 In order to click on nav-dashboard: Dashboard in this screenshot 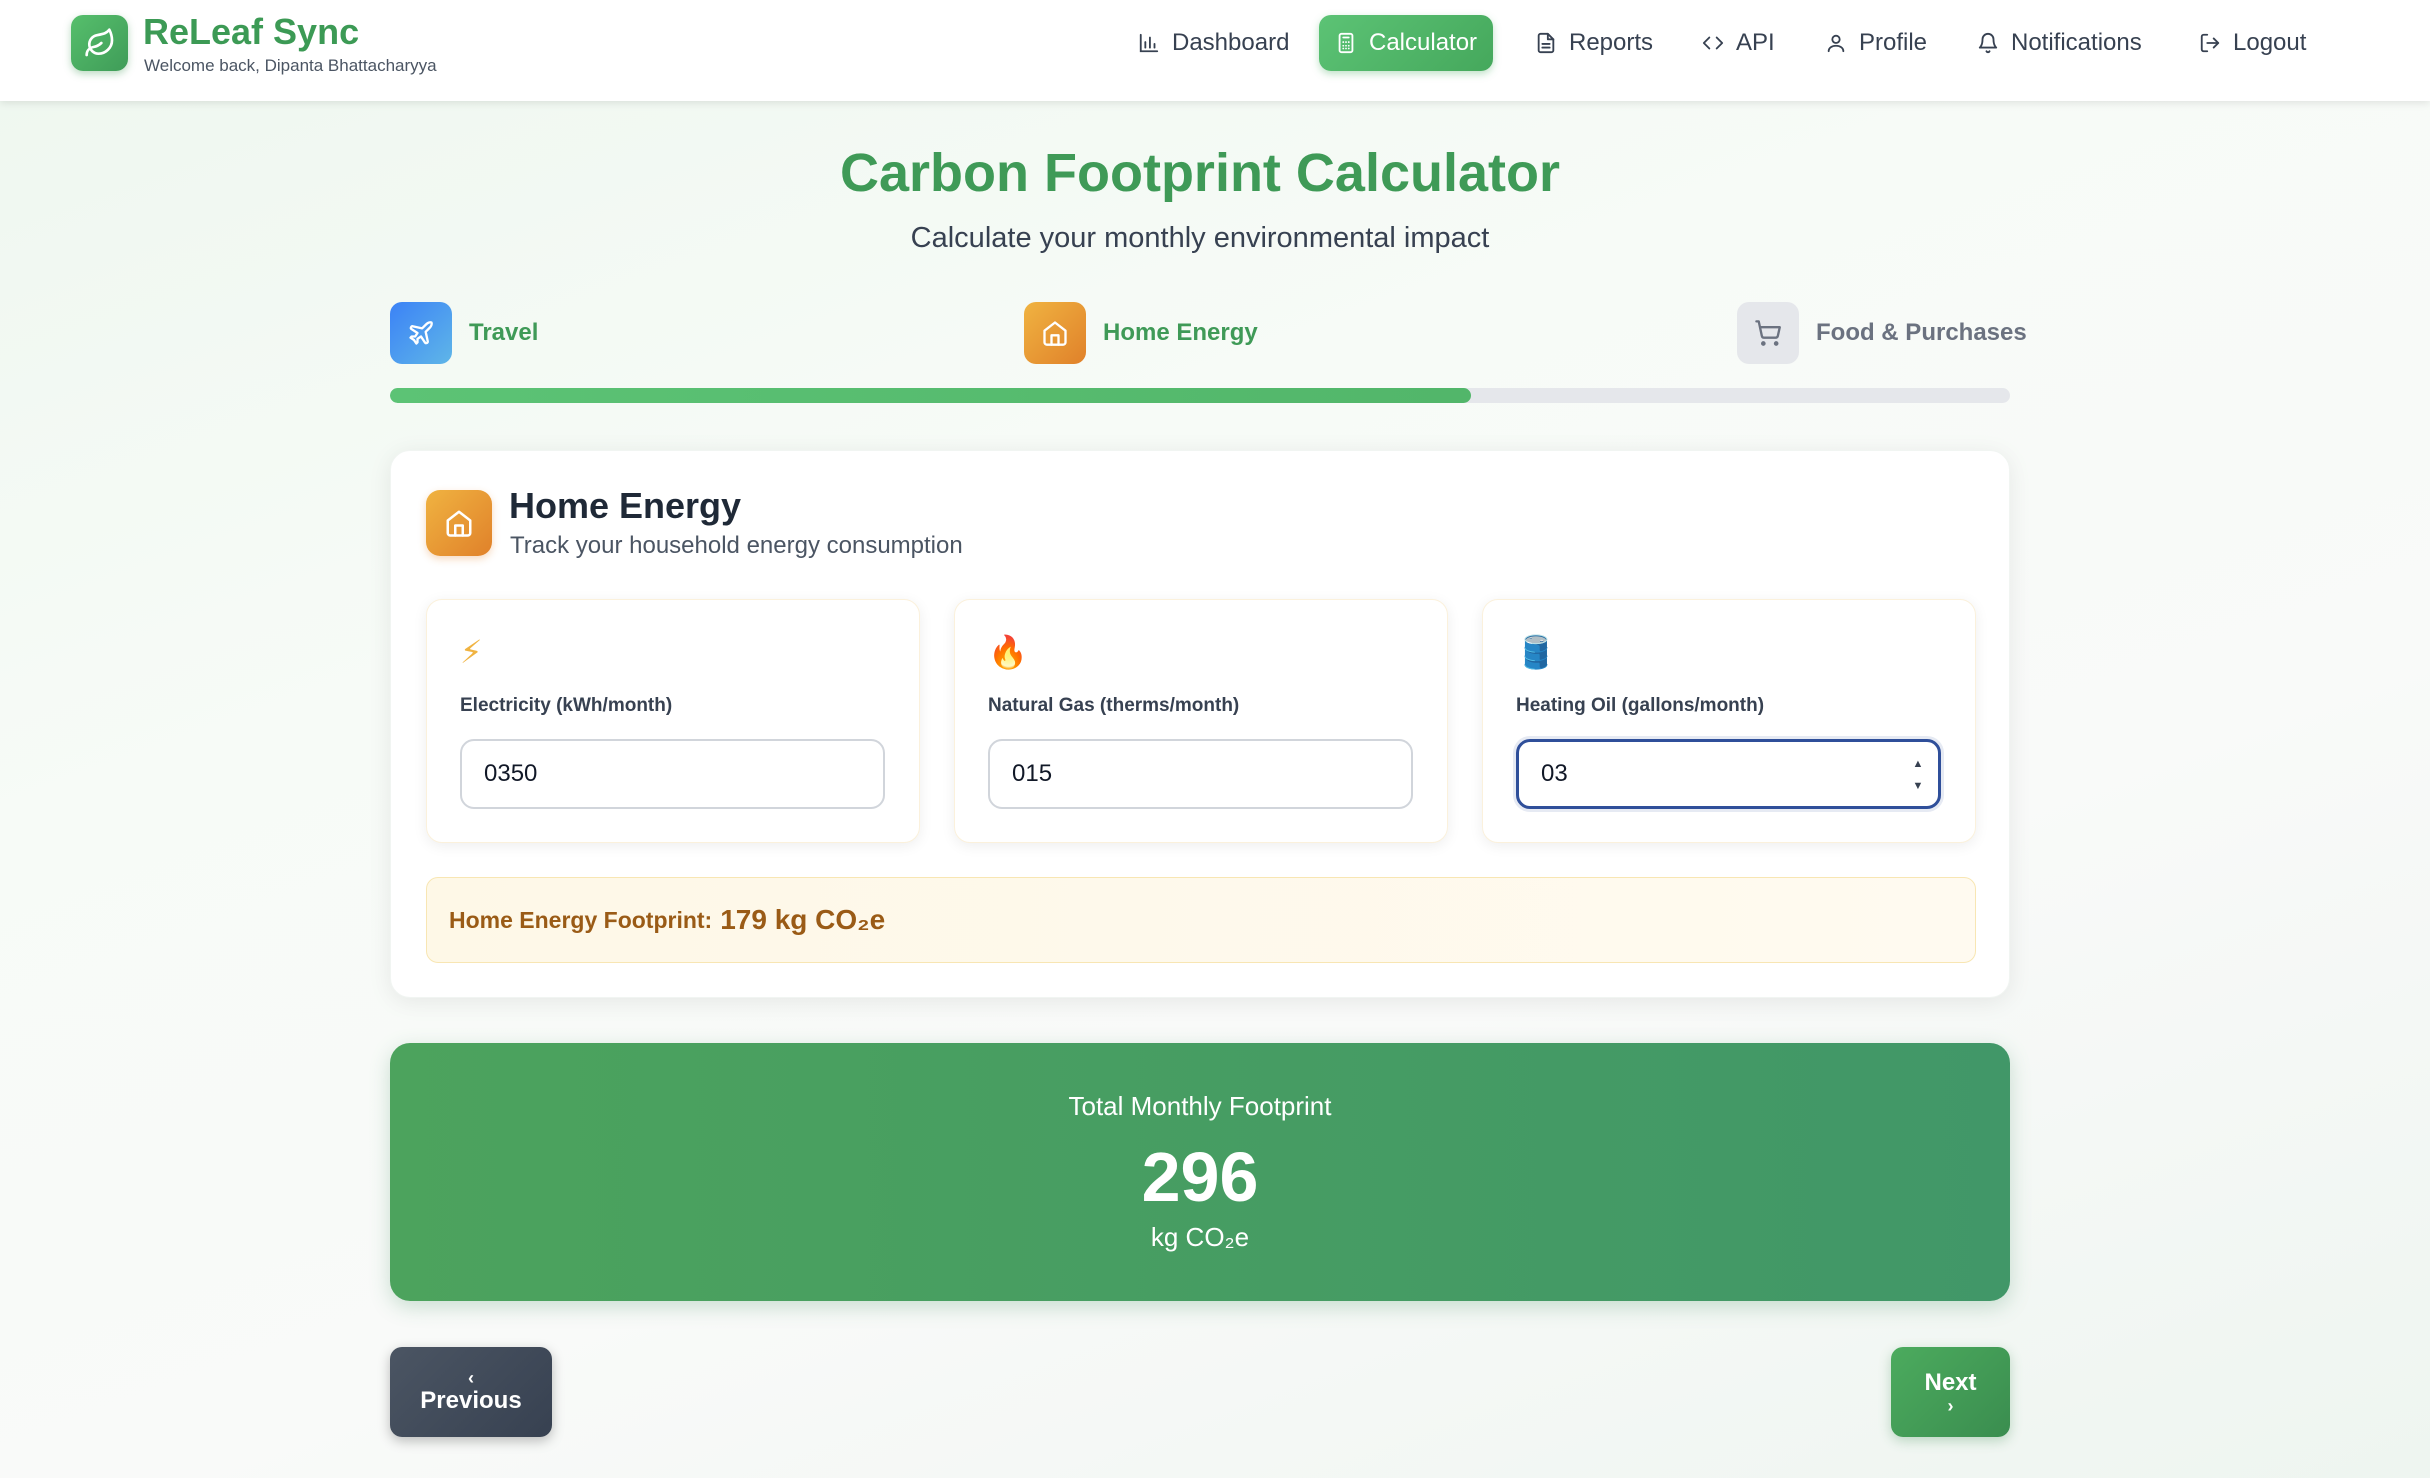, I will do `click(1213, 43)`.